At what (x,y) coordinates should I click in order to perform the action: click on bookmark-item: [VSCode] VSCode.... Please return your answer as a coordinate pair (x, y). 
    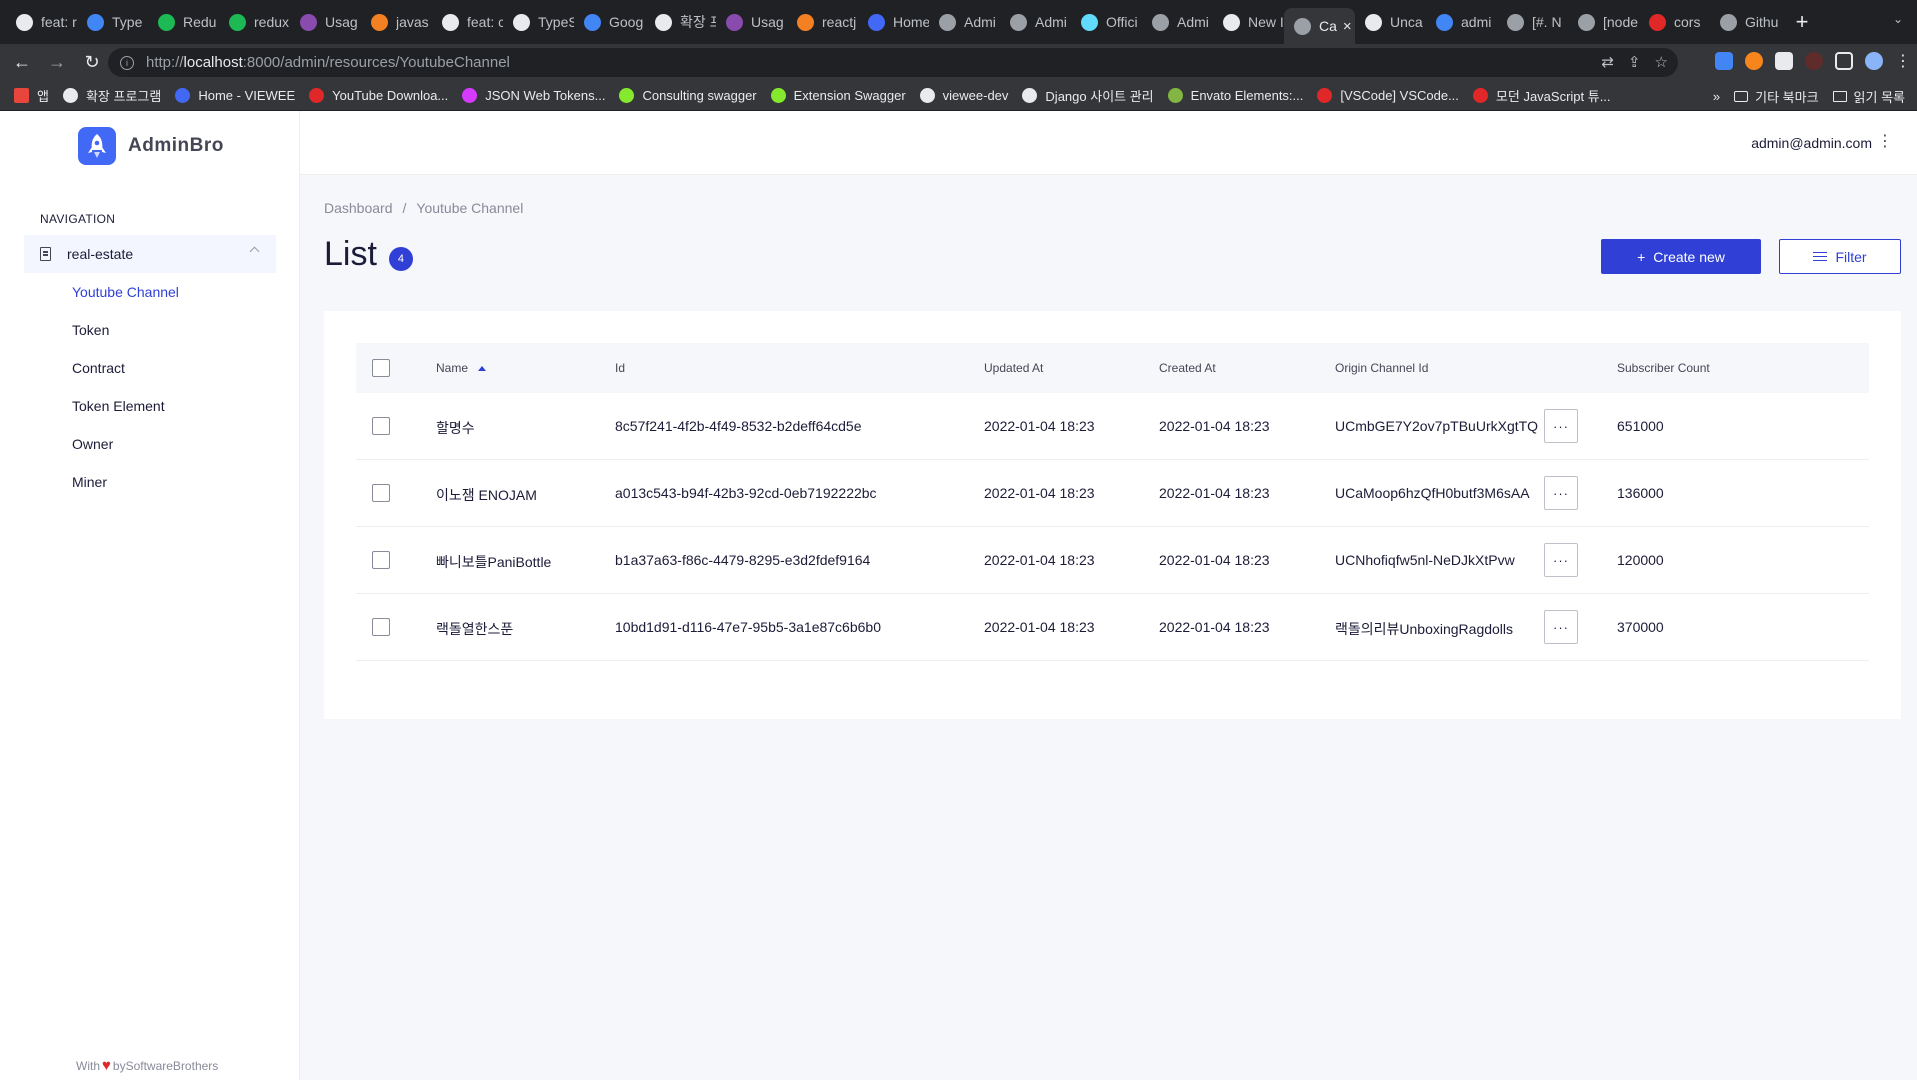
    Looking at the image, I should click on (1388, 95).